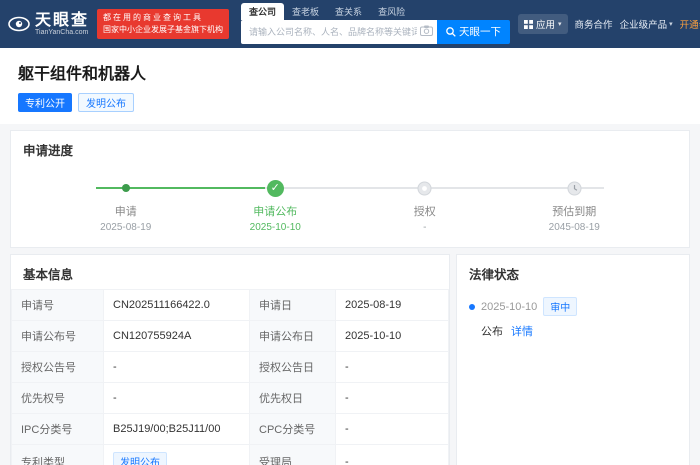 Image resolution: width=700 pixels, height=465 pixels. What do you see at coordinates (292, 336) in the screenshot?
I see `info-label: 申请公布日` at bounding box center [292, 336].